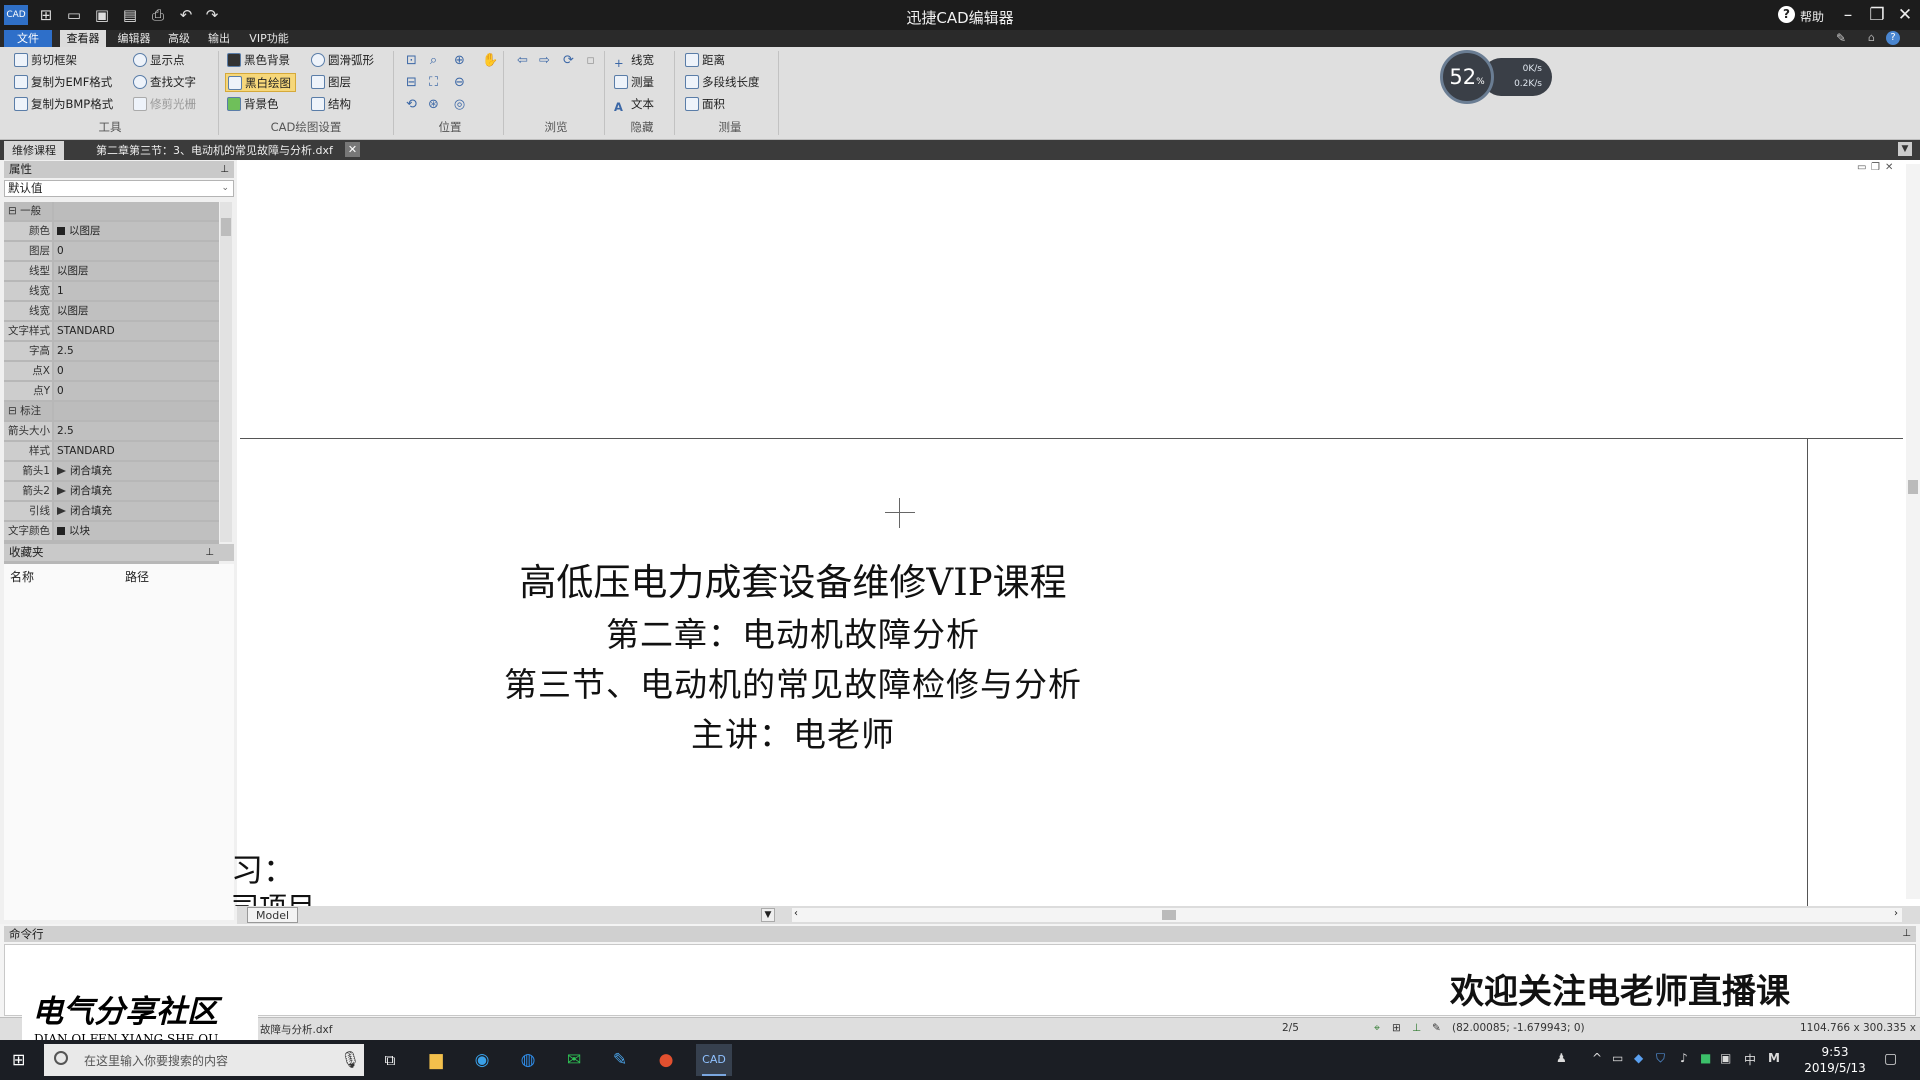  Describe the element at coordinates (634, 104) in the screenshot. I see `text-toggle-button: A 文本` at that location.